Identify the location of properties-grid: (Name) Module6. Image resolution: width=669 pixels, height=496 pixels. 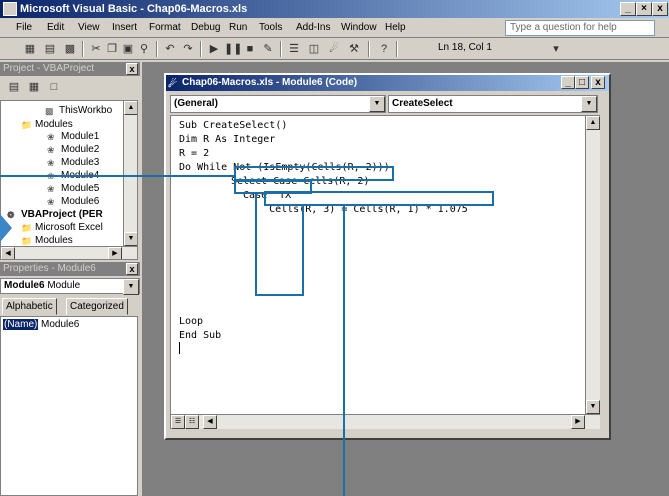
(69, 406).